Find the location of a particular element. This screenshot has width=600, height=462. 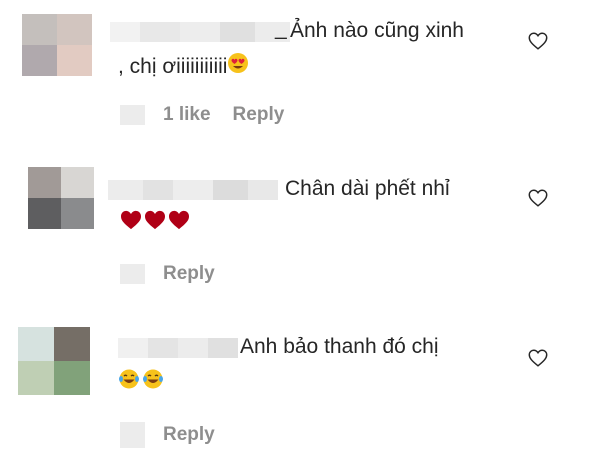

comment-text: Chân dài phết nhỉ is located at coordinates (367, 188).